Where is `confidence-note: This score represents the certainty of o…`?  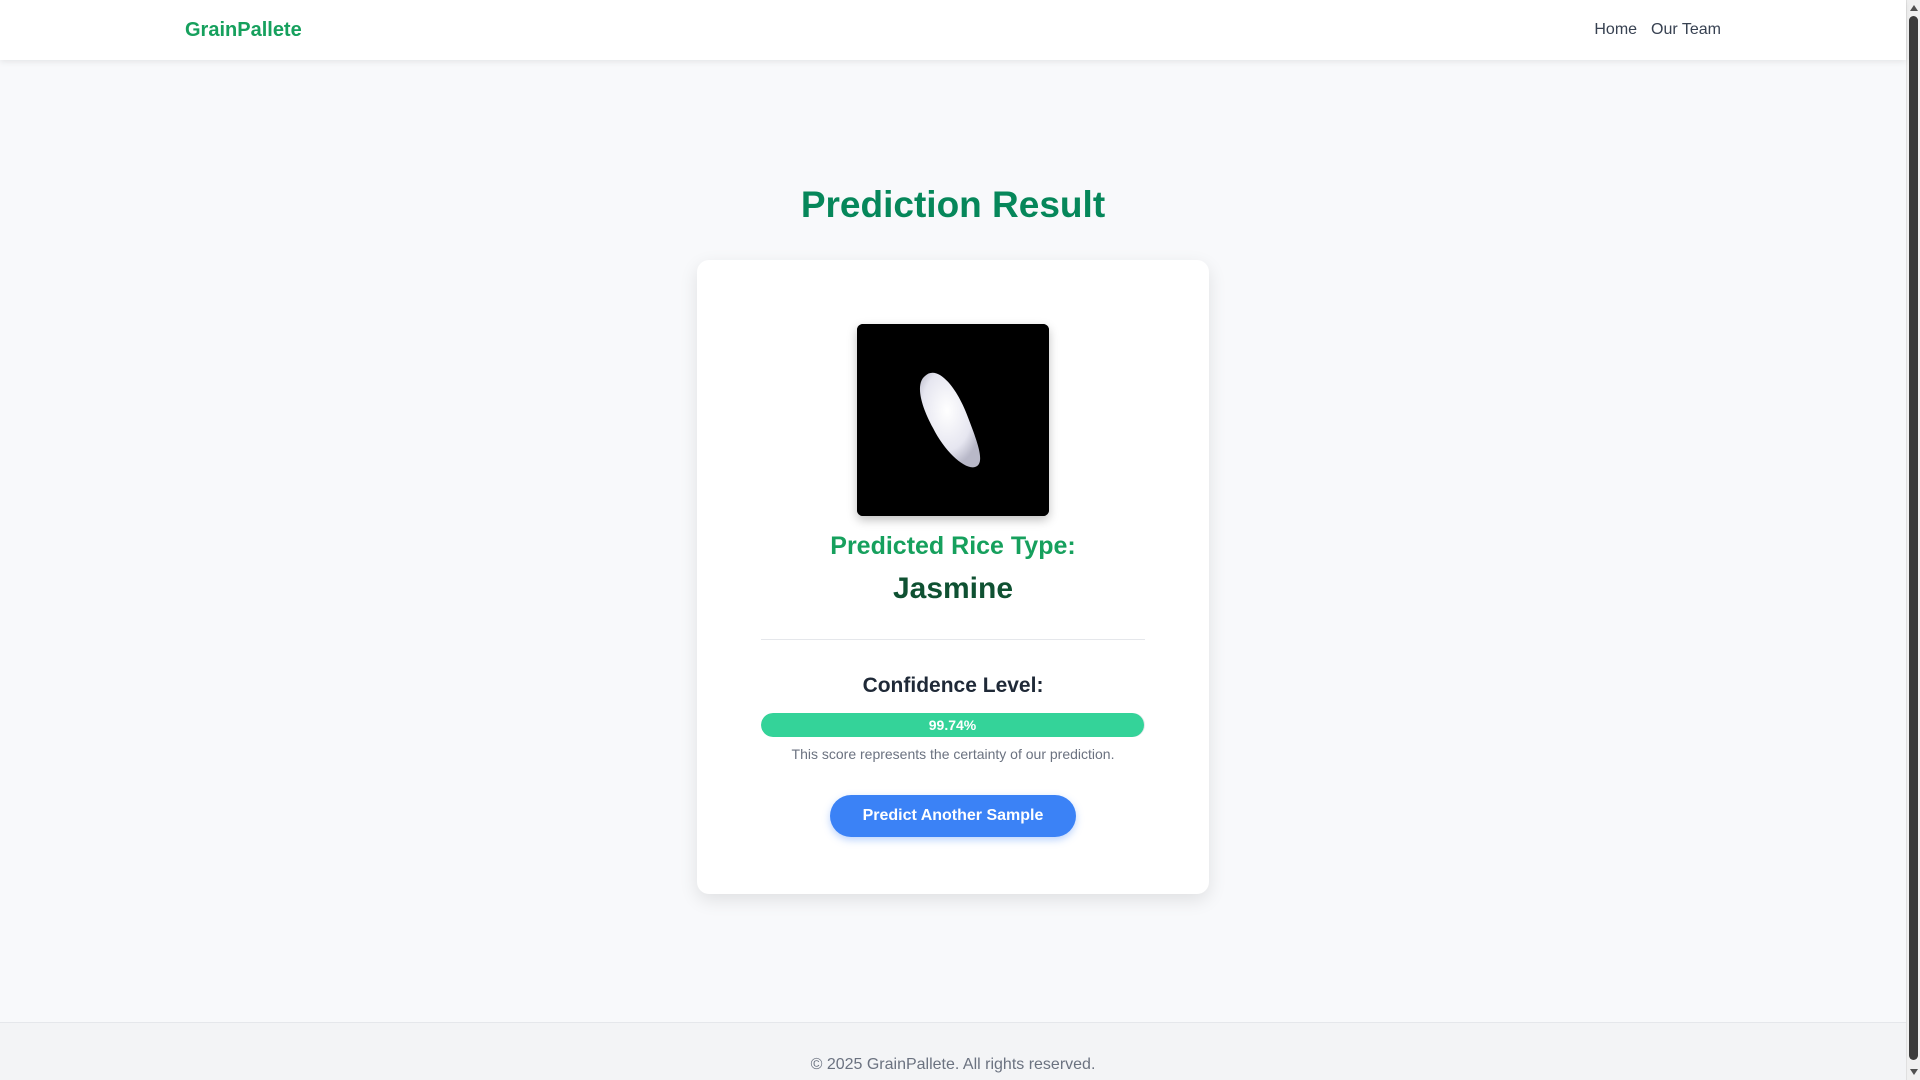
confidence-note: This score represents the certainty of o… is located at coordinates (953, 754).